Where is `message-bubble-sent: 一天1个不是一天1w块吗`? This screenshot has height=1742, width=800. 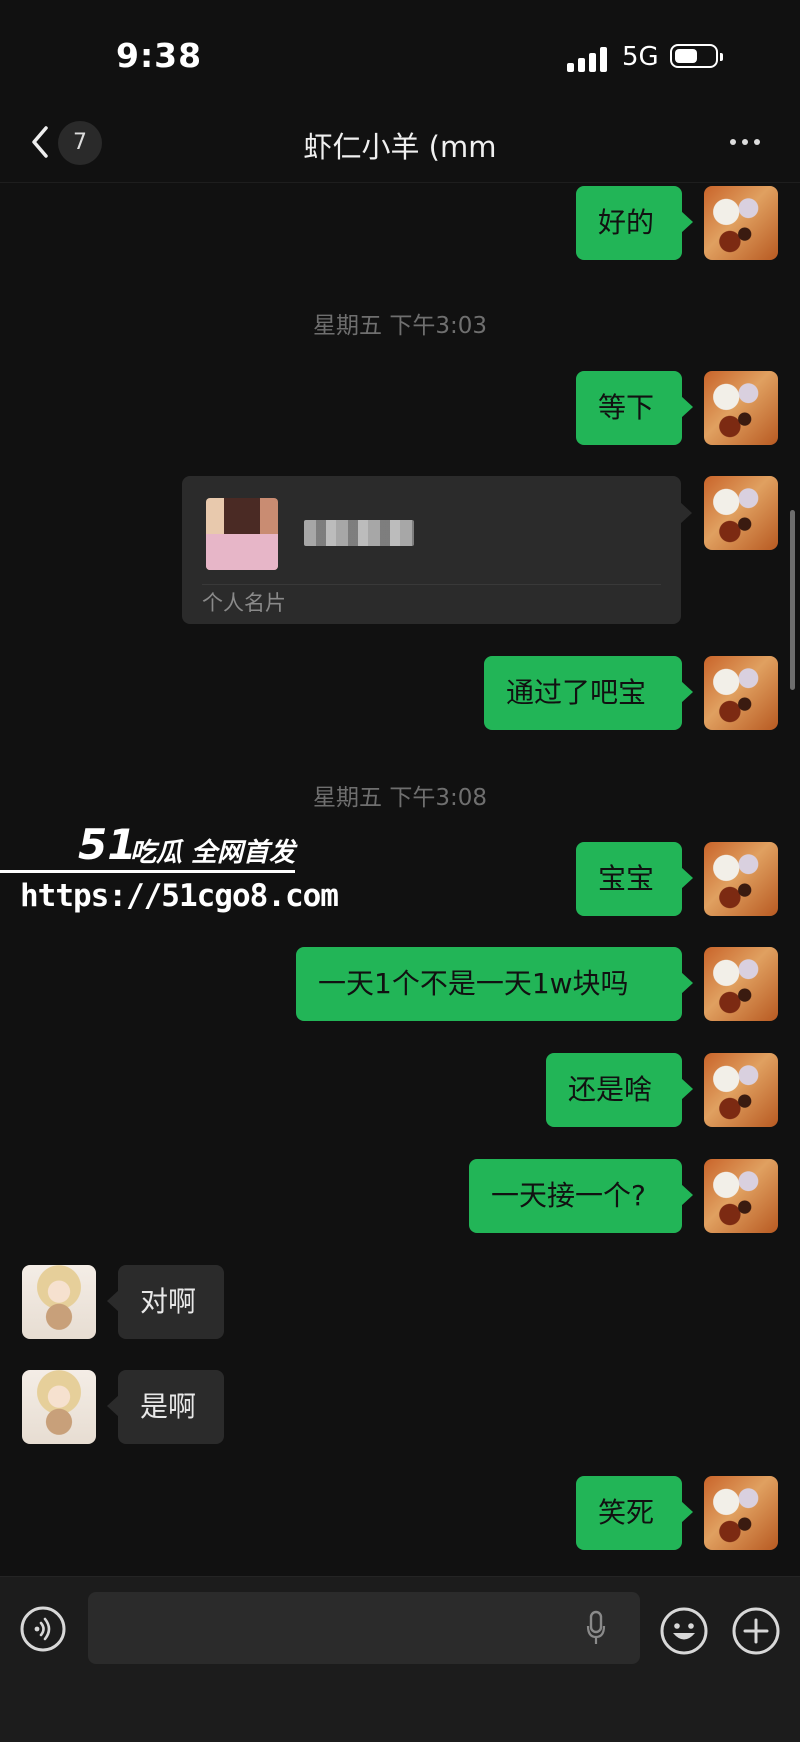
message-bubble-sent: 一天1个不是一天1w块吗 is located at coordinates (494, 984).